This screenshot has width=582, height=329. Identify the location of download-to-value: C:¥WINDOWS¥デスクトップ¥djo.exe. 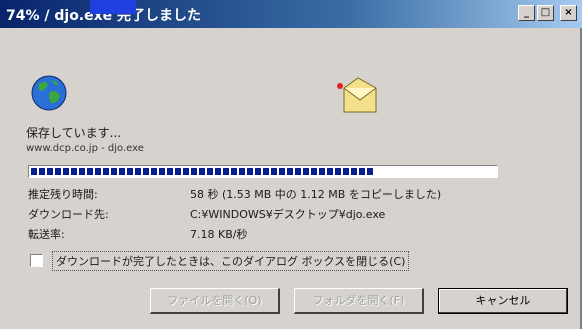
(288, 214).